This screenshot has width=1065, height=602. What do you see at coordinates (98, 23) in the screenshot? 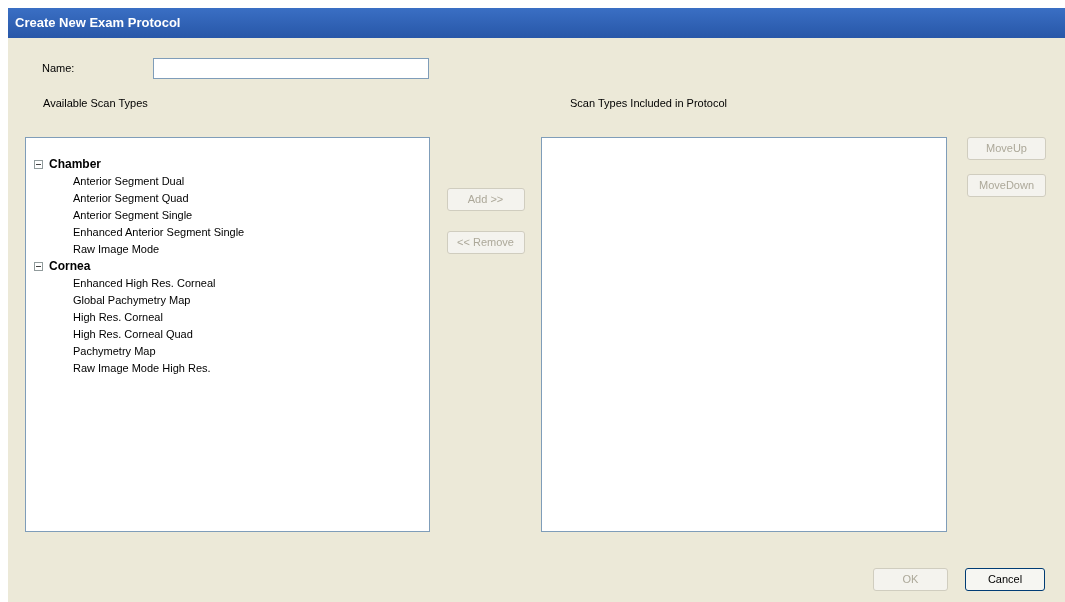
I see `window-title: Create New Exam Protocol` at bounding box center [98, 23].